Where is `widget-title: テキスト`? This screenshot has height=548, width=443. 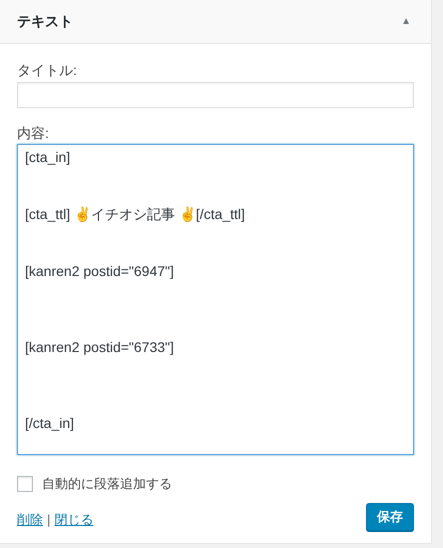
widget-title: テキスト is located at coordinates (45, 21).